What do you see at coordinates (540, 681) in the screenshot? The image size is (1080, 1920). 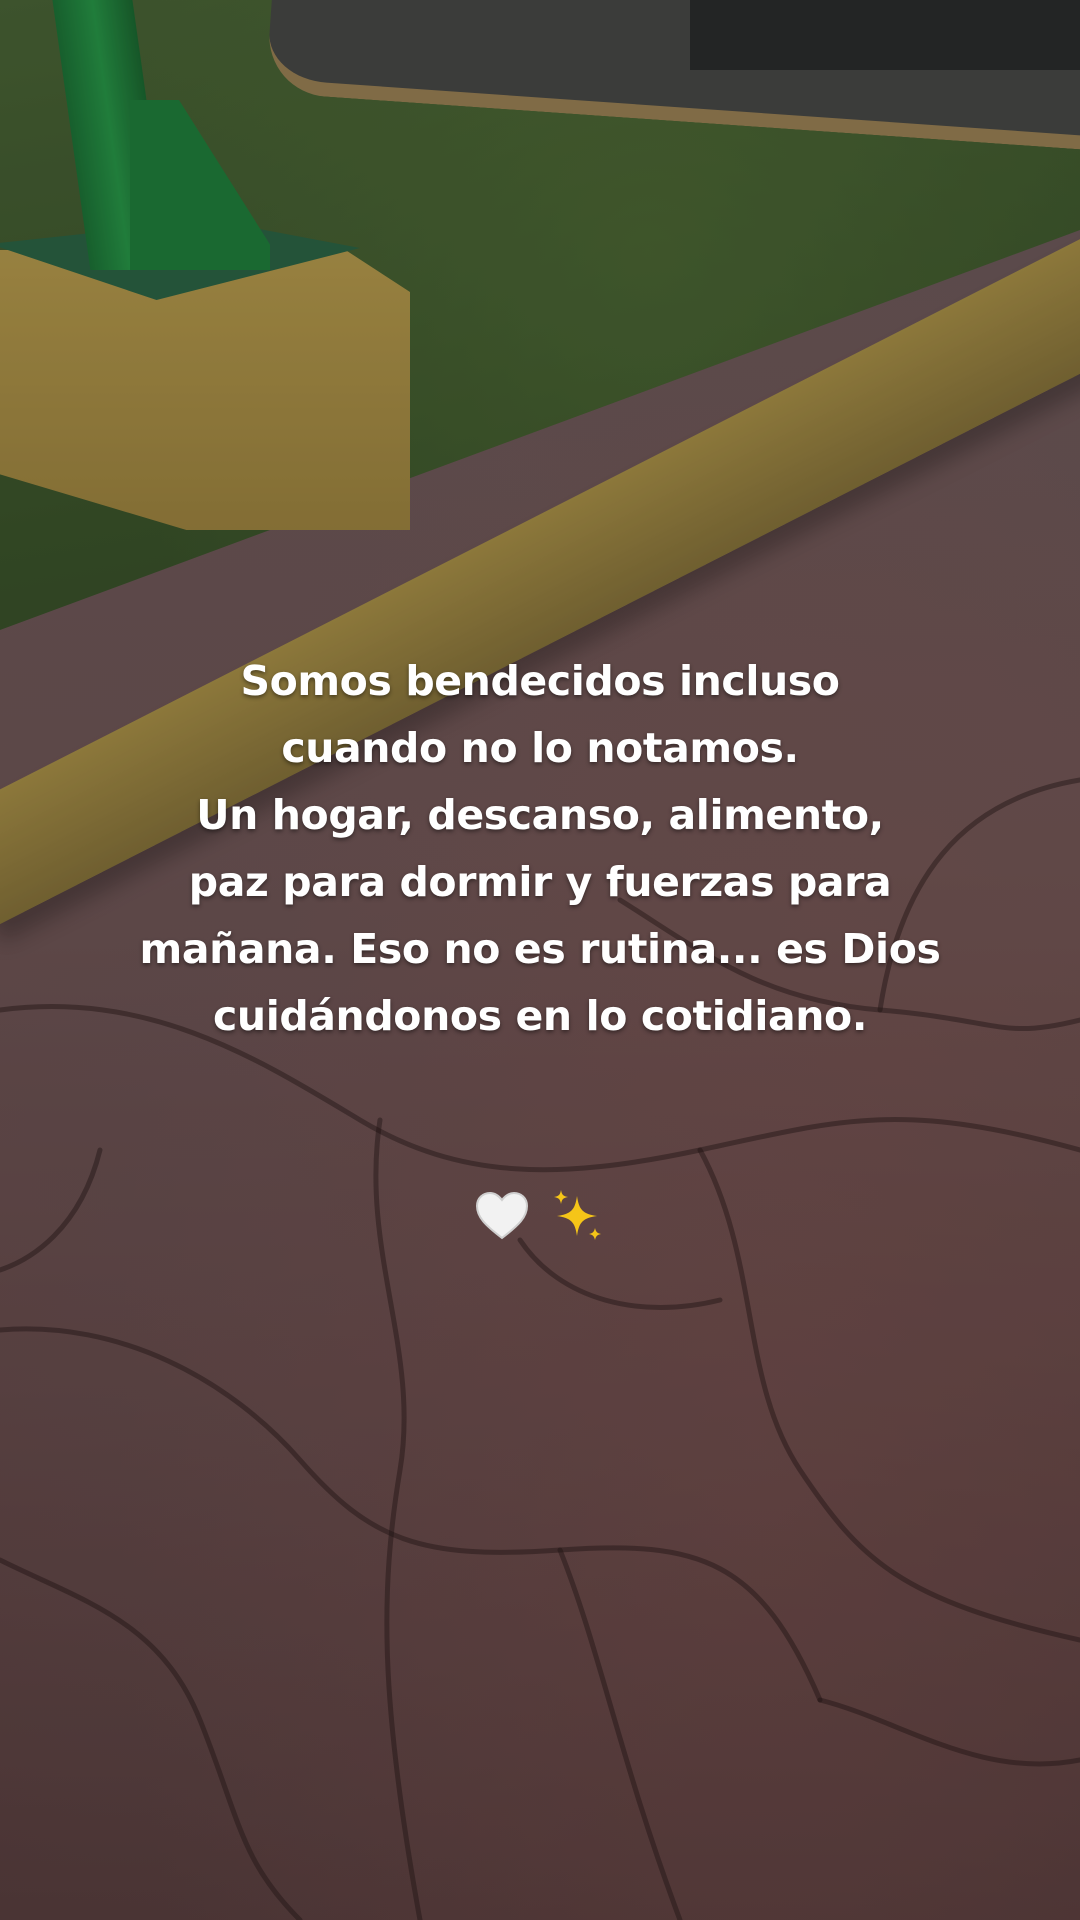 I see `caption-line: Somos bendecidos incluso` at bounding box center [540, 681].